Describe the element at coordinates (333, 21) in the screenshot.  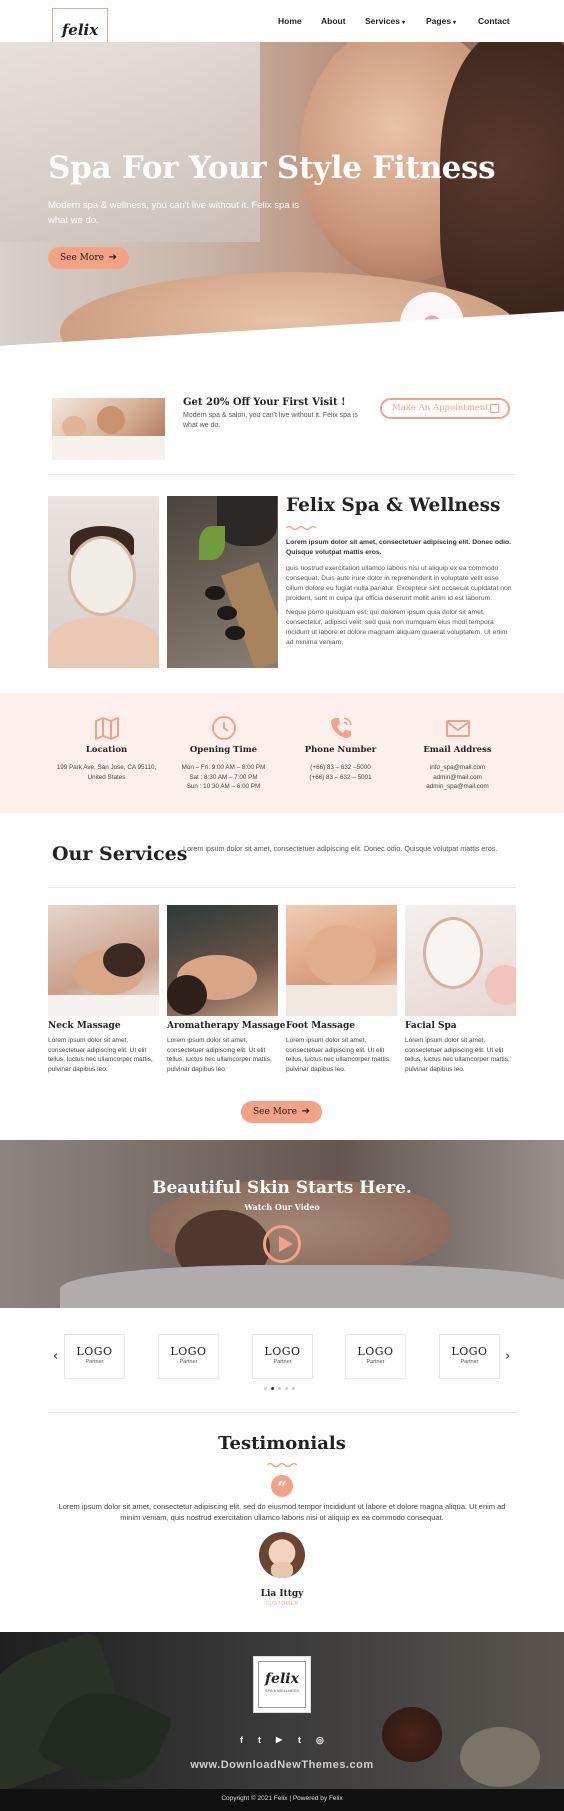
I see `nav-about: About` at that location.